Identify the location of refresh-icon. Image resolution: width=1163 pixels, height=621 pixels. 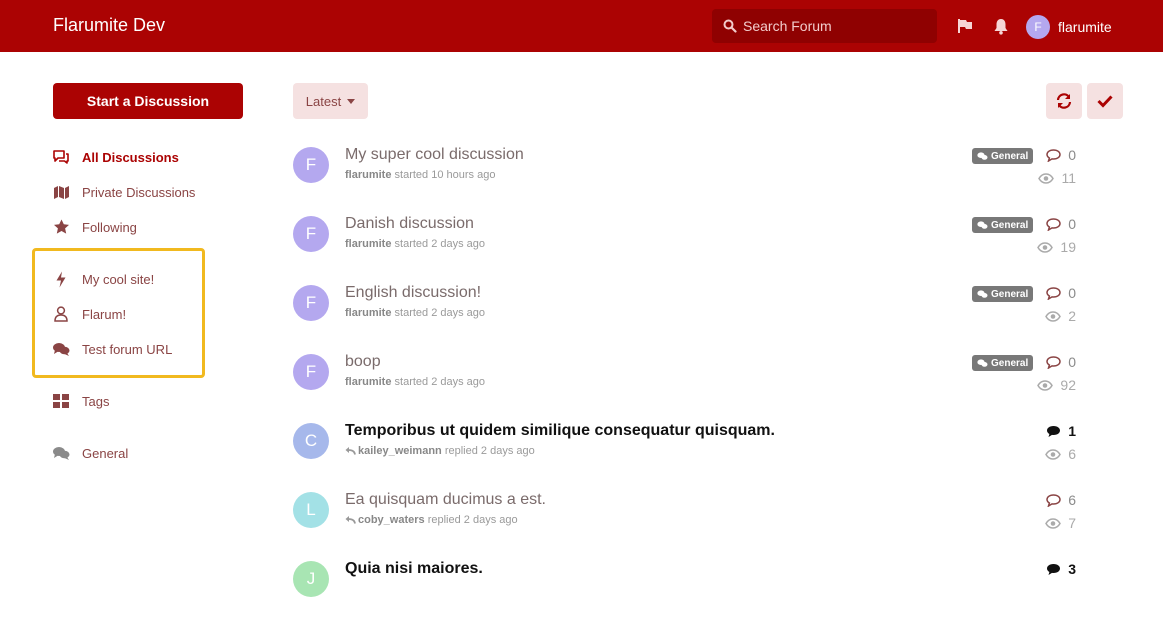
(1064, 101).